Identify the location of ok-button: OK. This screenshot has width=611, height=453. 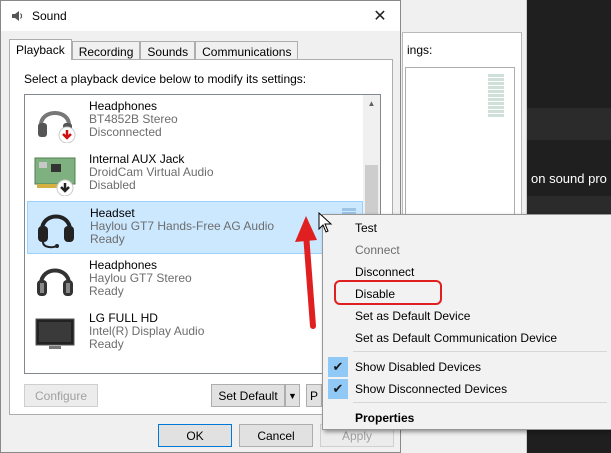
(195, 435).